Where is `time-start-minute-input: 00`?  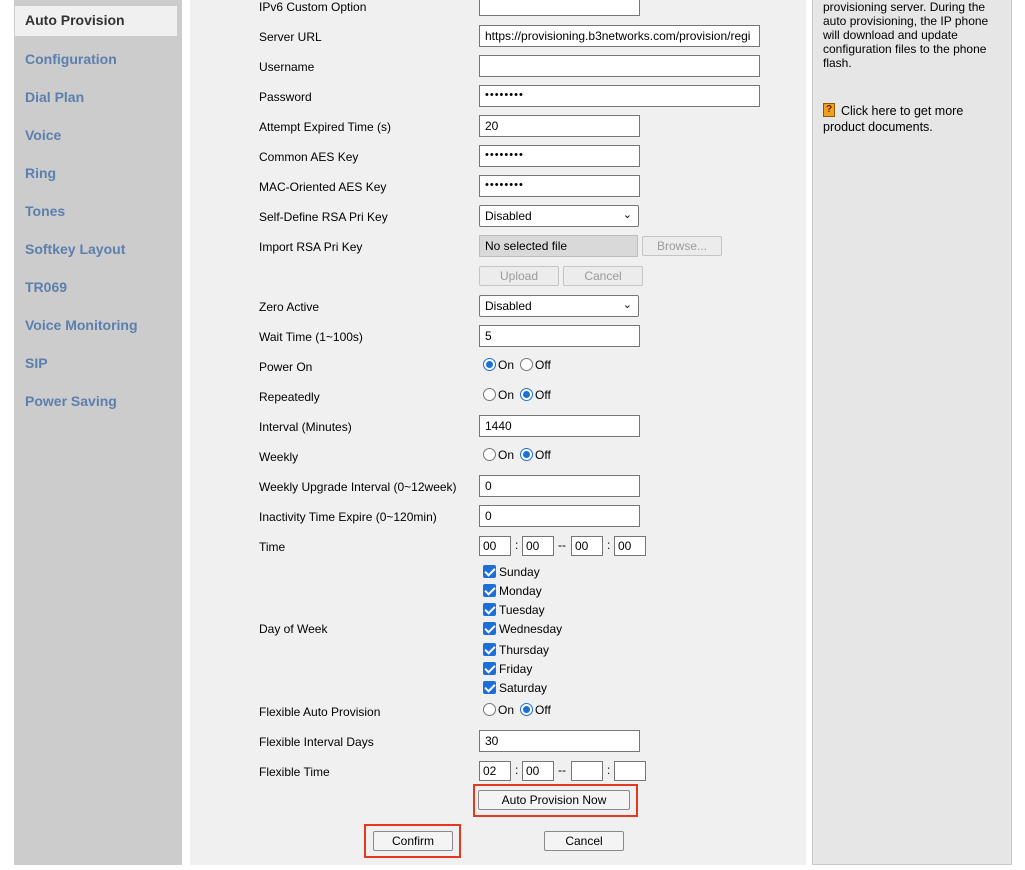
time-start-minute-input: 00 is located at coordinates (538, 546).